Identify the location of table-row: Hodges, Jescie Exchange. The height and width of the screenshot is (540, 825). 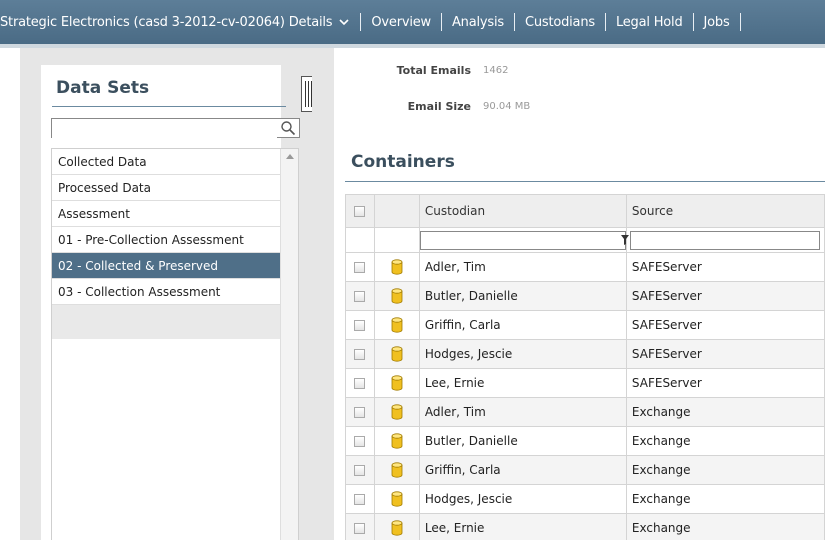
(585, 499).